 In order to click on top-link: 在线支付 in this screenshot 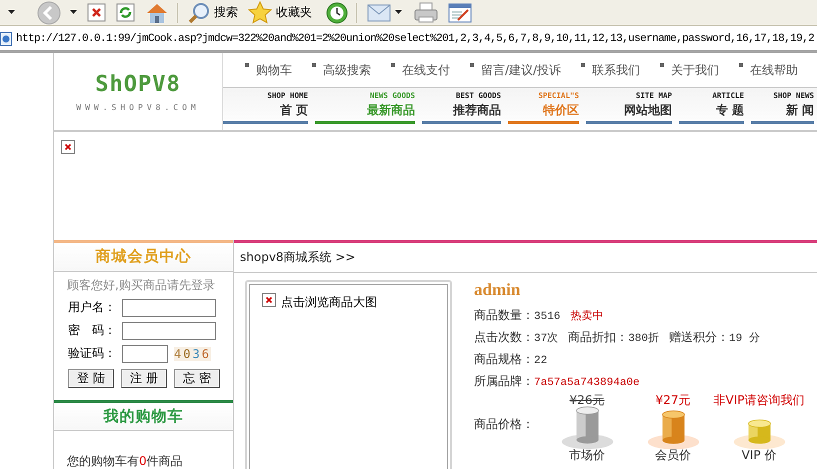, I will do `click(426, 70)`.